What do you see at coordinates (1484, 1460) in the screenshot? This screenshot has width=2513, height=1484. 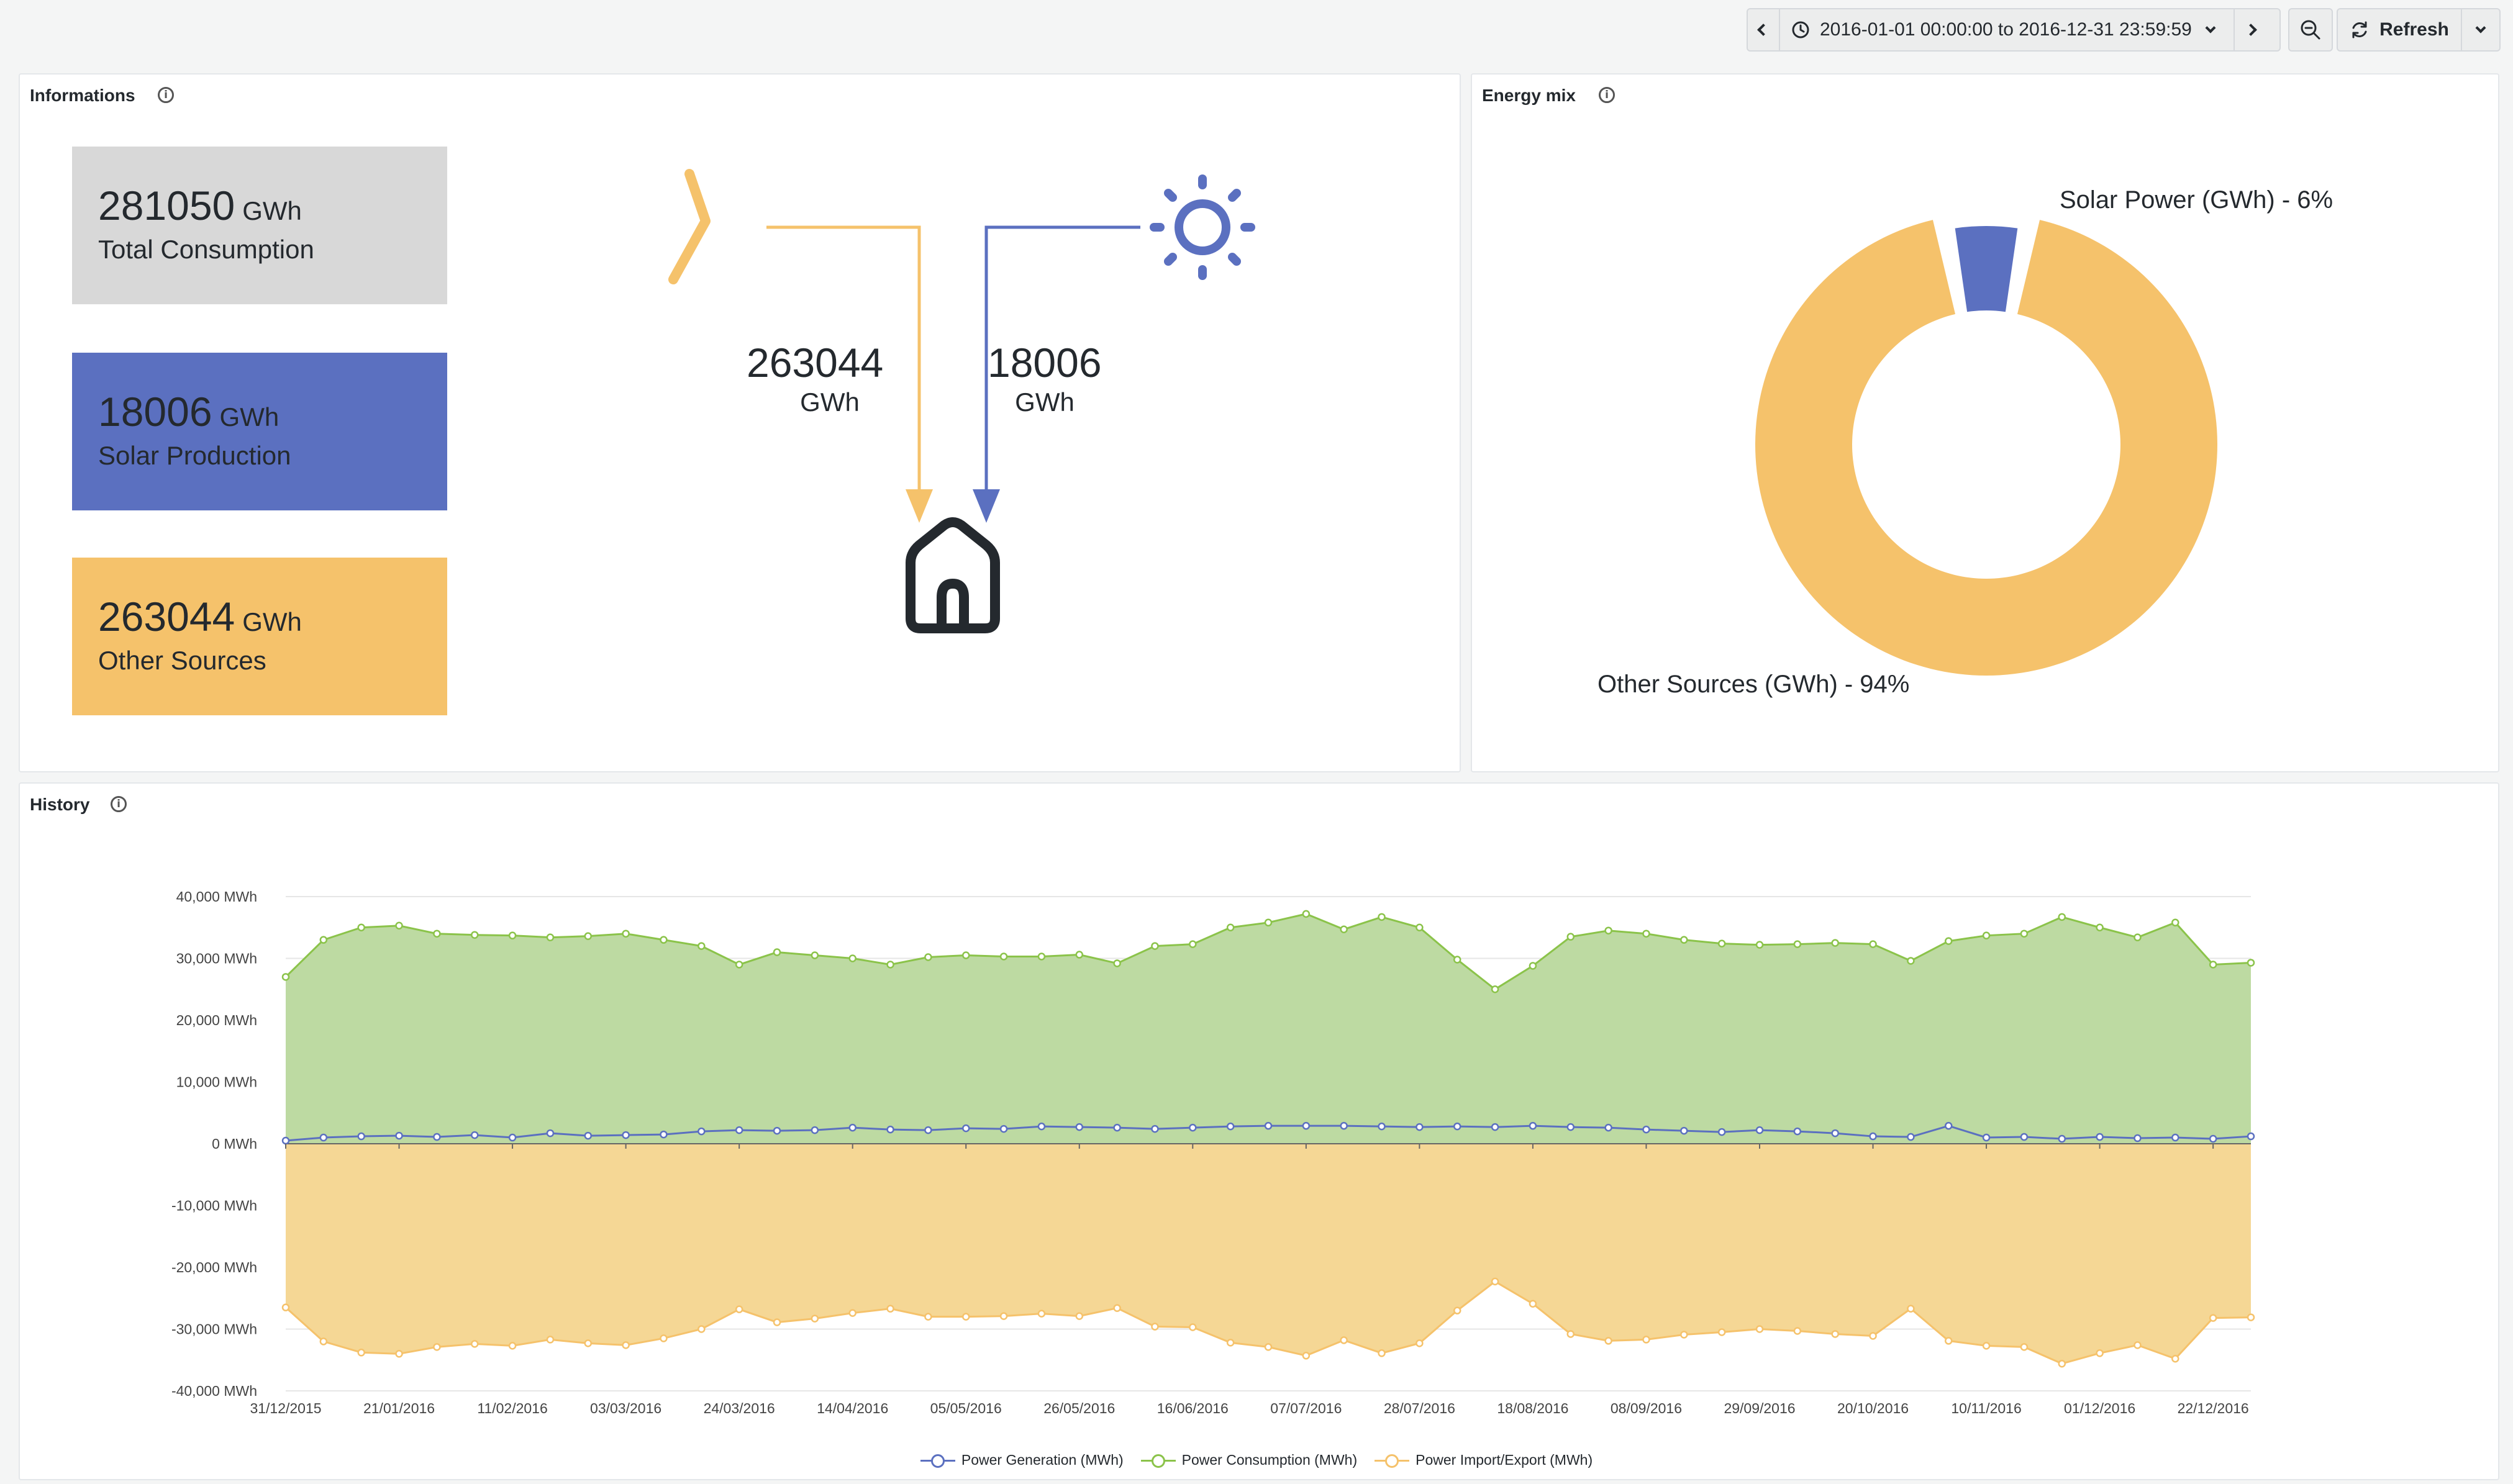 I see `legend-item: Power Import/Export (MWh)` at bounding box center [1484, 1460].